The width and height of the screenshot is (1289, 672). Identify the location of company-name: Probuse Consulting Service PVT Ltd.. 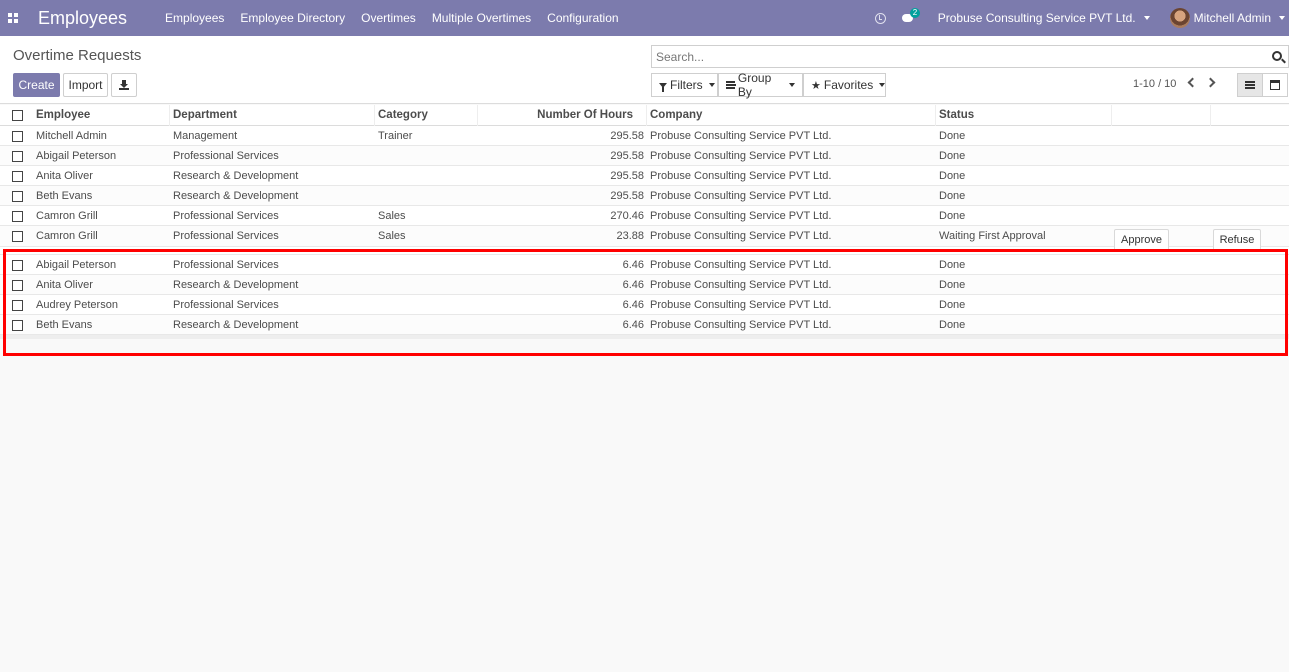
(1036, 18).